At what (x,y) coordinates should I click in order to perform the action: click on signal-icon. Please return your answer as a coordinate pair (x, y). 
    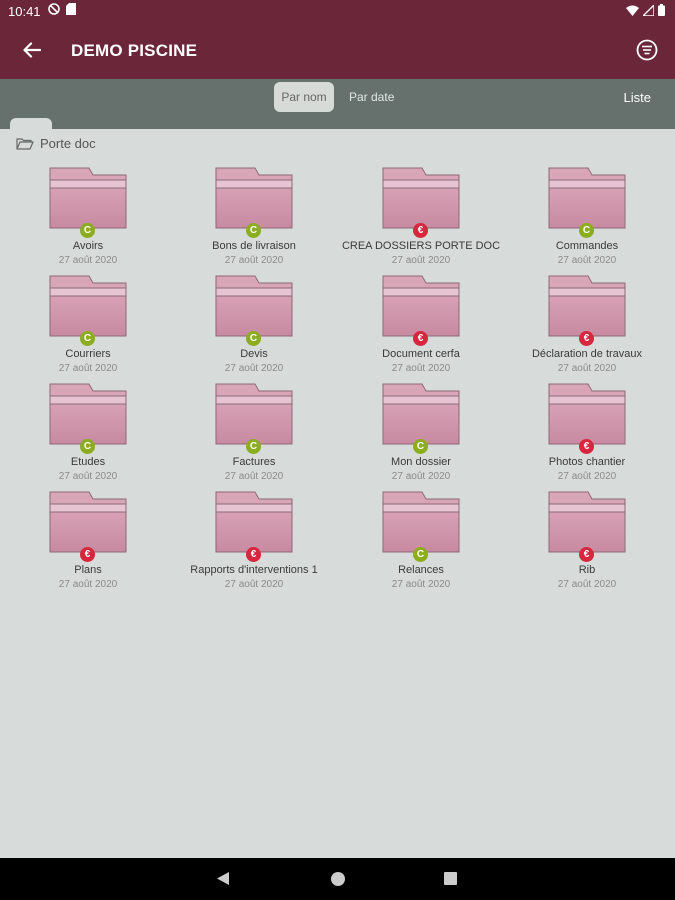
    Looking at the image, I should click on (648, 10).